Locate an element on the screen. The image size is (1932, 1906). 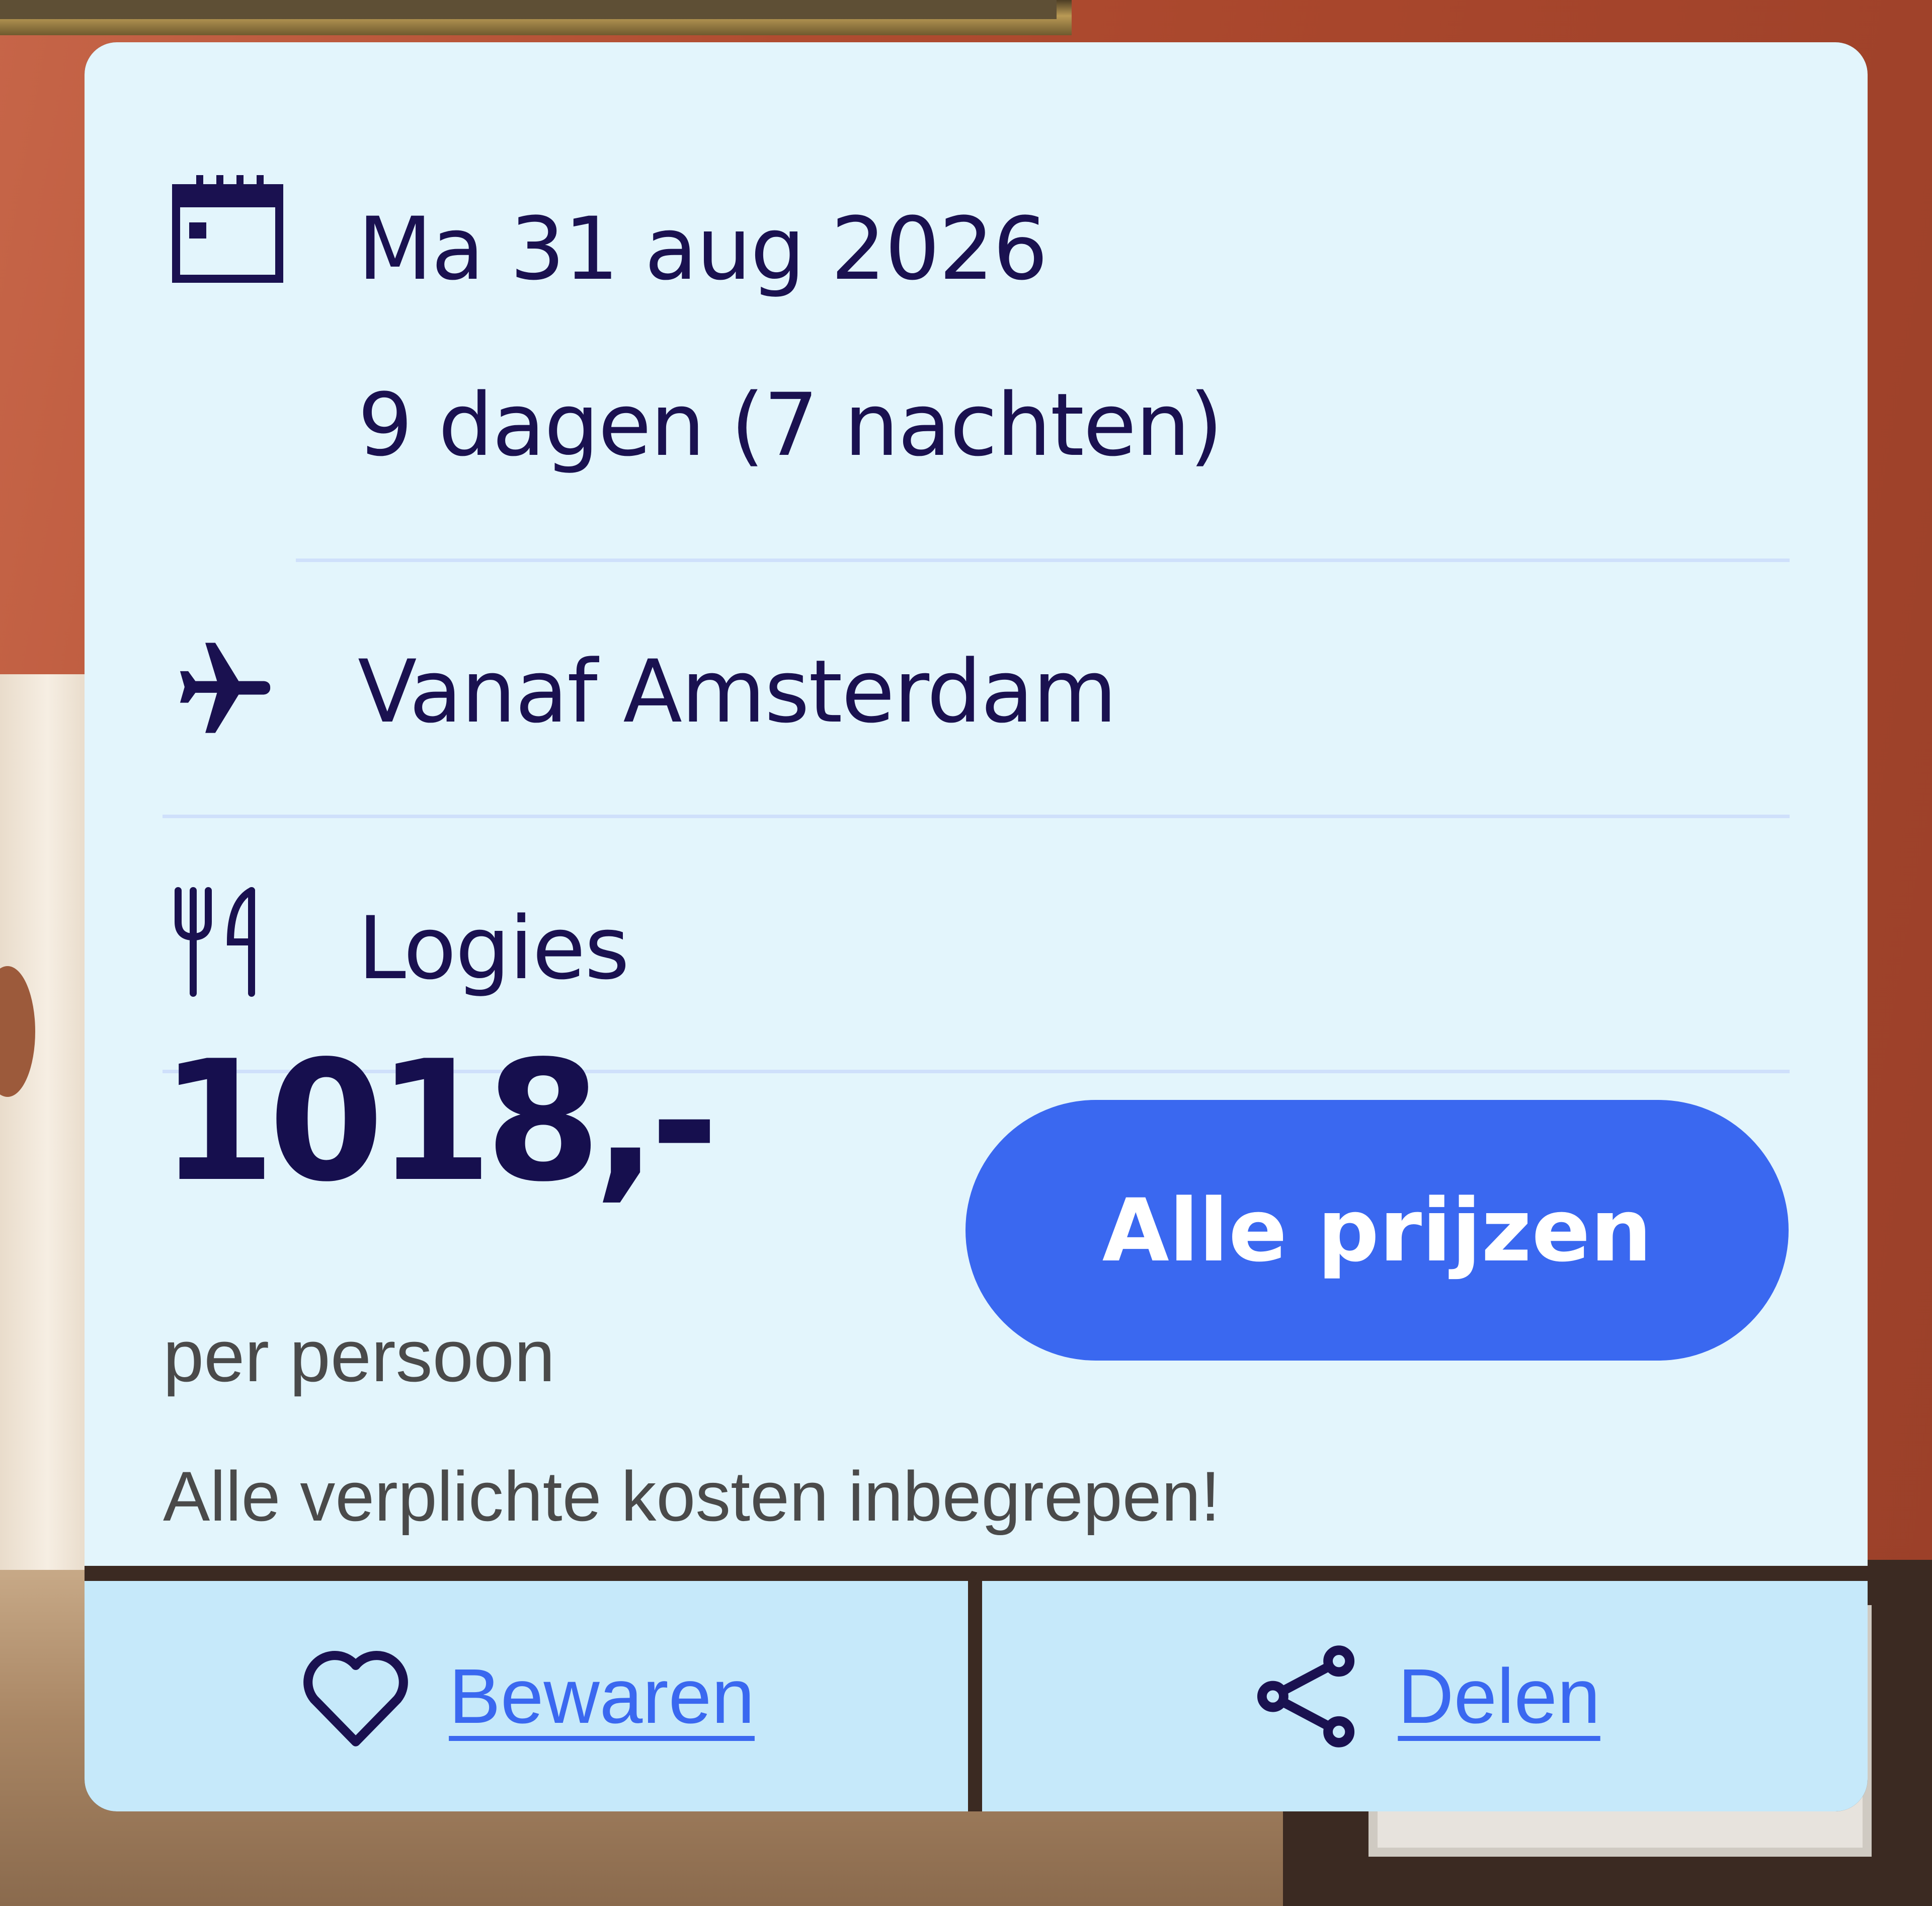
departure-row: Vanaf Amsterdam is located at coordinates (977, 687).